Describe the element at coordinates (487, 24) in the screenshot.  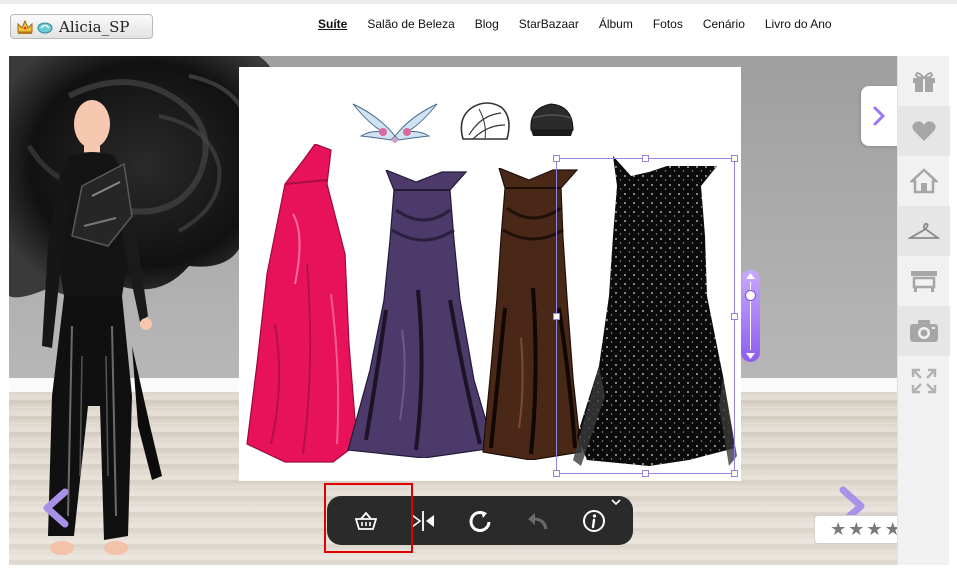
I see `nav-item-blog: Blog` at that location.